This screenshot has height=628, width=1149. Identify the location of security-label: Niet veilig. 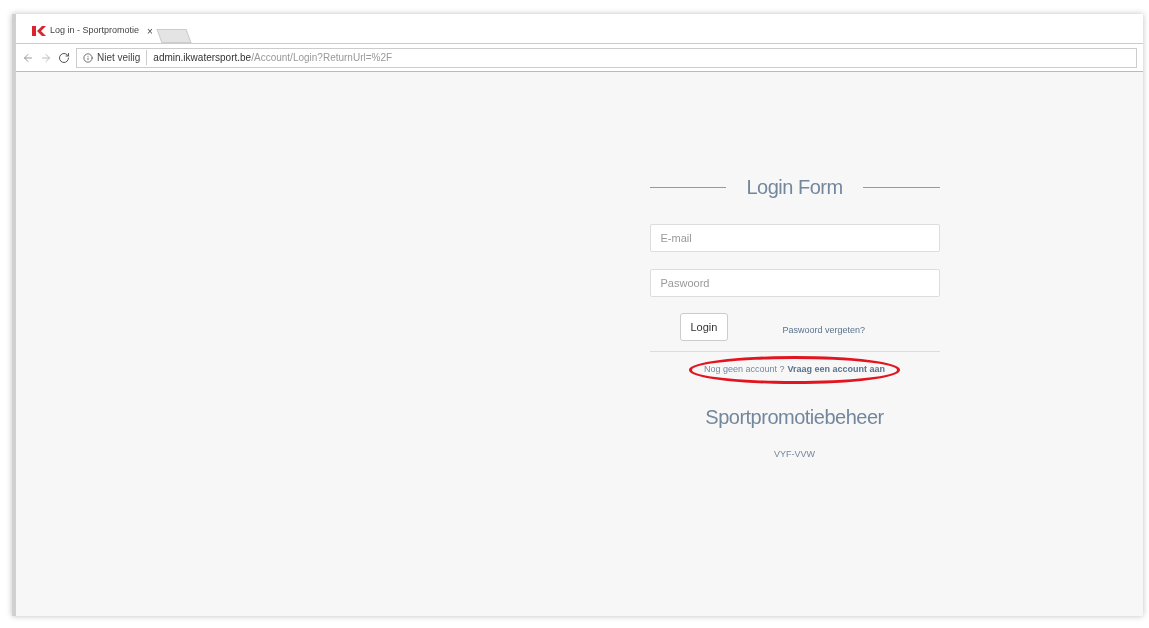
(122, 57).